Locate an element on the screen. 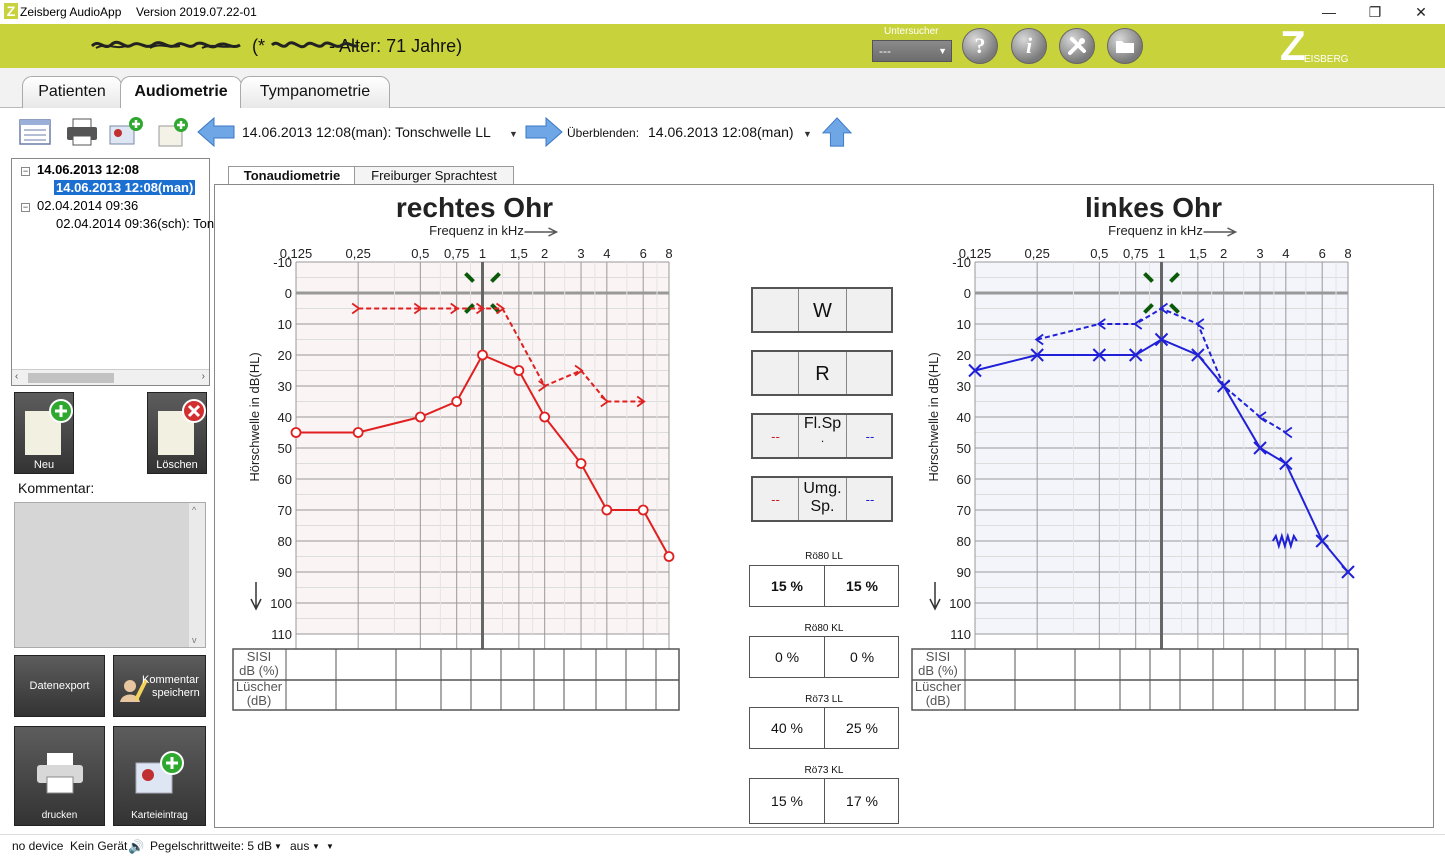 The image size is (1445, 863). examiner-value: --- is located at coordinates (885, 51).